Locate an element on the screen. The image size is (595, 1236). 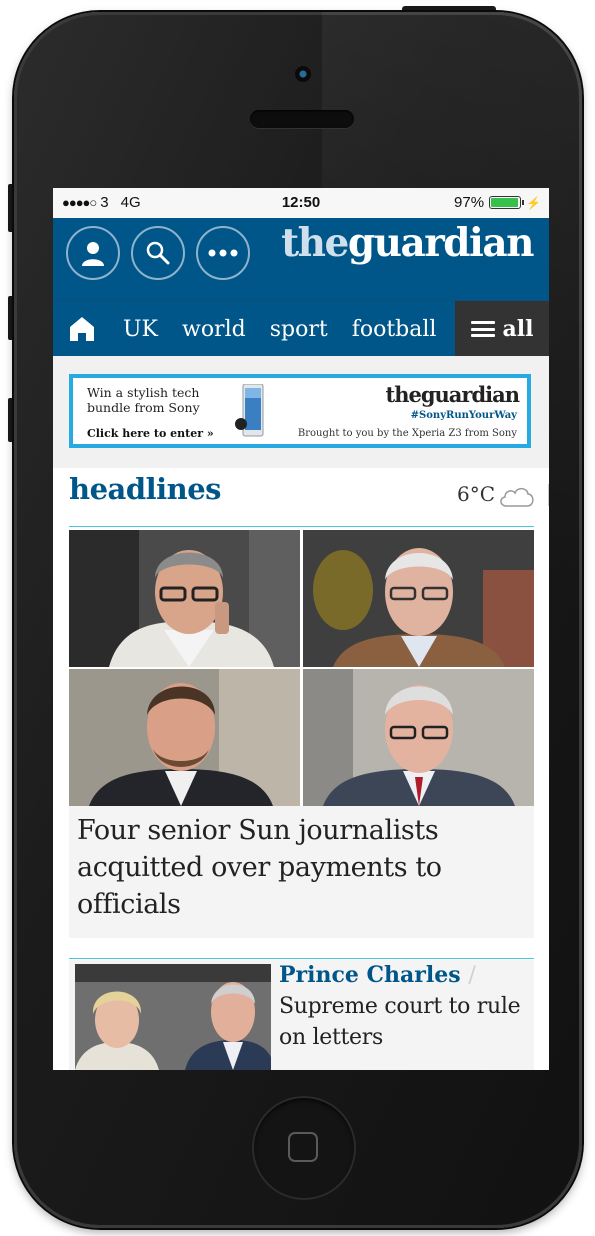
profile-icon is located at coordinates (93, 254).